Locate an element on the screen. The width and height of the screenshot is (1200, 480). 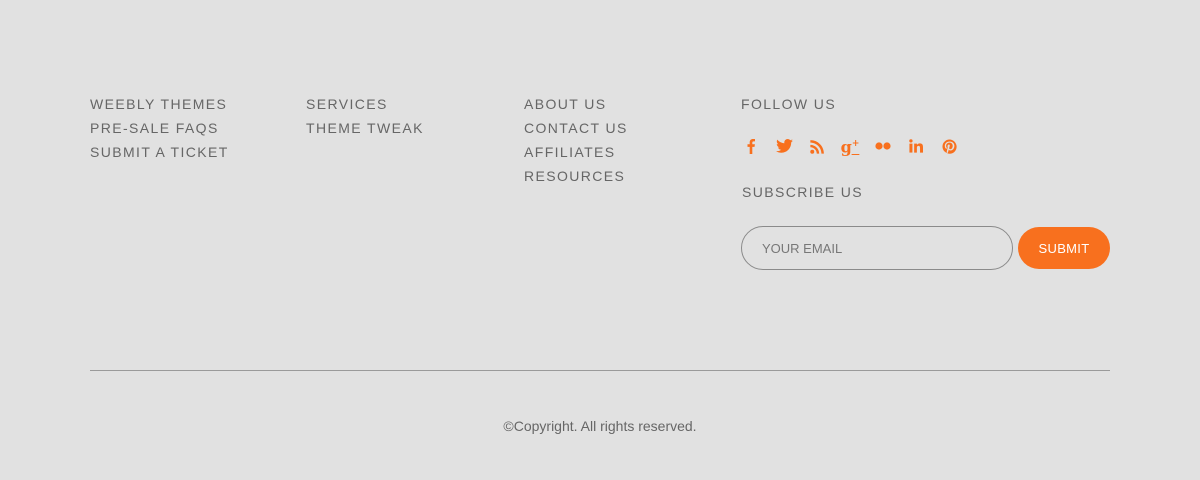
submit-button: SUBMIT is located at coordinates (1064, 248).